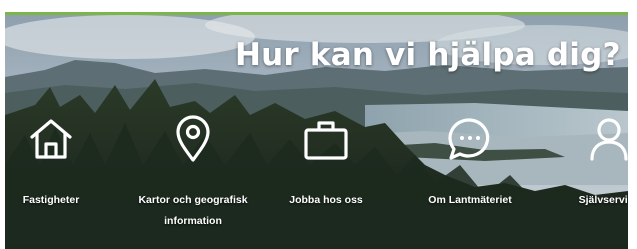  Describe the element at coordinates (193, 173) in the screenshot. I see `nav-item-kartor: Kartor och geografisk information` at that location.